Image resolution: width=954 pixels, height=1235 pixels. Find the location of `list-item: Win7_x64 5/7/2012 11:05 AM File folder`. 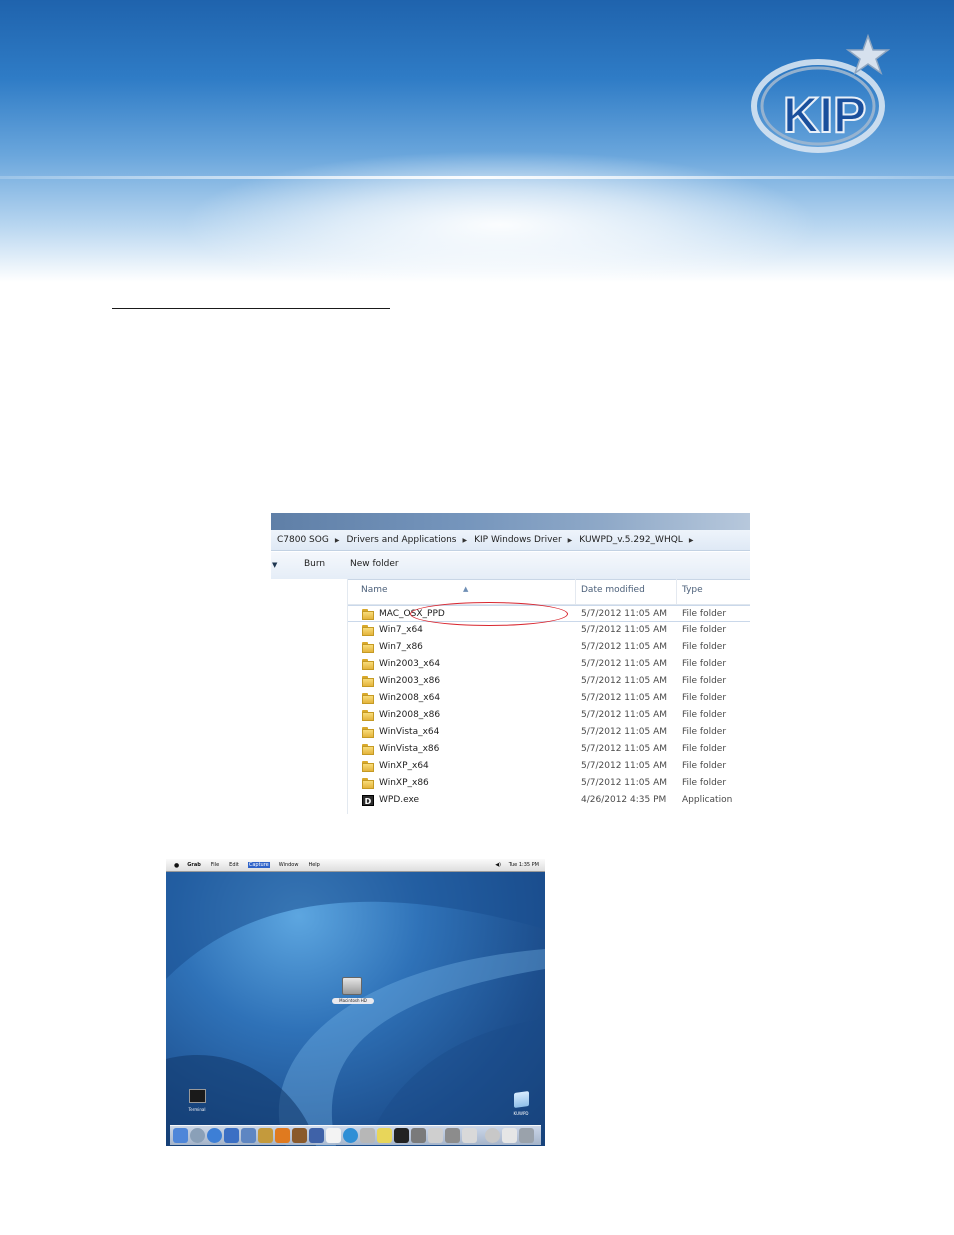

list-item: Win7_x64 5/7/2012 11:05 AM File folder is located at coordinates (549, 630).